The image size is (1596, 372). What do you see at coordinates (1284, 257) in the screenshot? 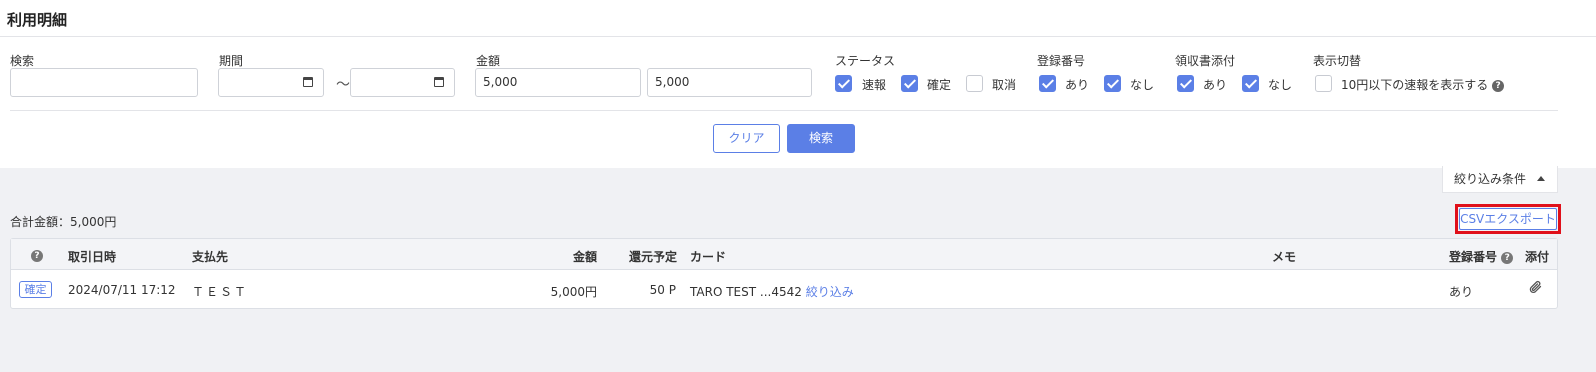
I see `header-memo: メモ` at bounding box center [1284, 257].